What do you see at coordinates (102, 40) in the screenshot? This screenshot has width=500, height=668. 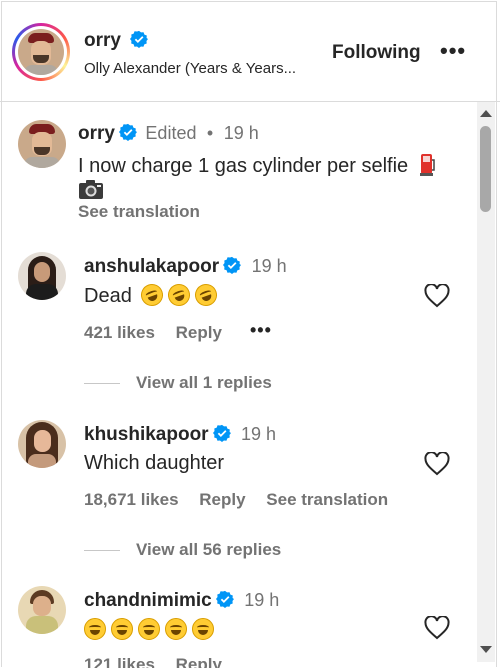 I see `header-username-text: orry` at bounding box center [102, 40].